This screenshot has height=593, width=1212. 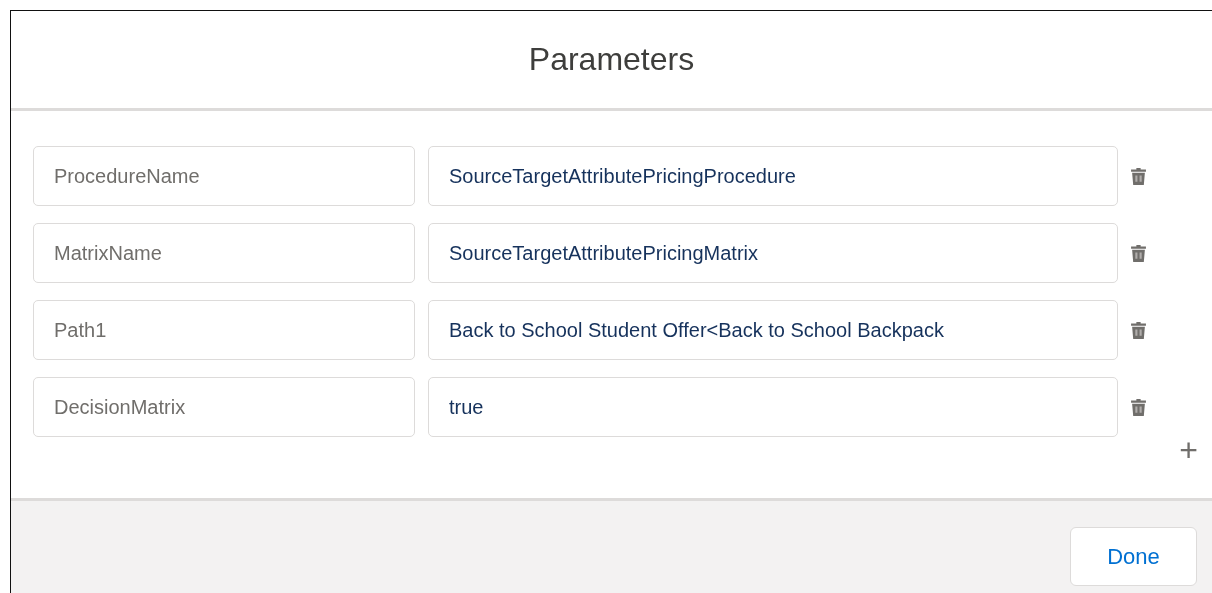 I want to click on key-field: MatrixName, so click(x=224, y=253).